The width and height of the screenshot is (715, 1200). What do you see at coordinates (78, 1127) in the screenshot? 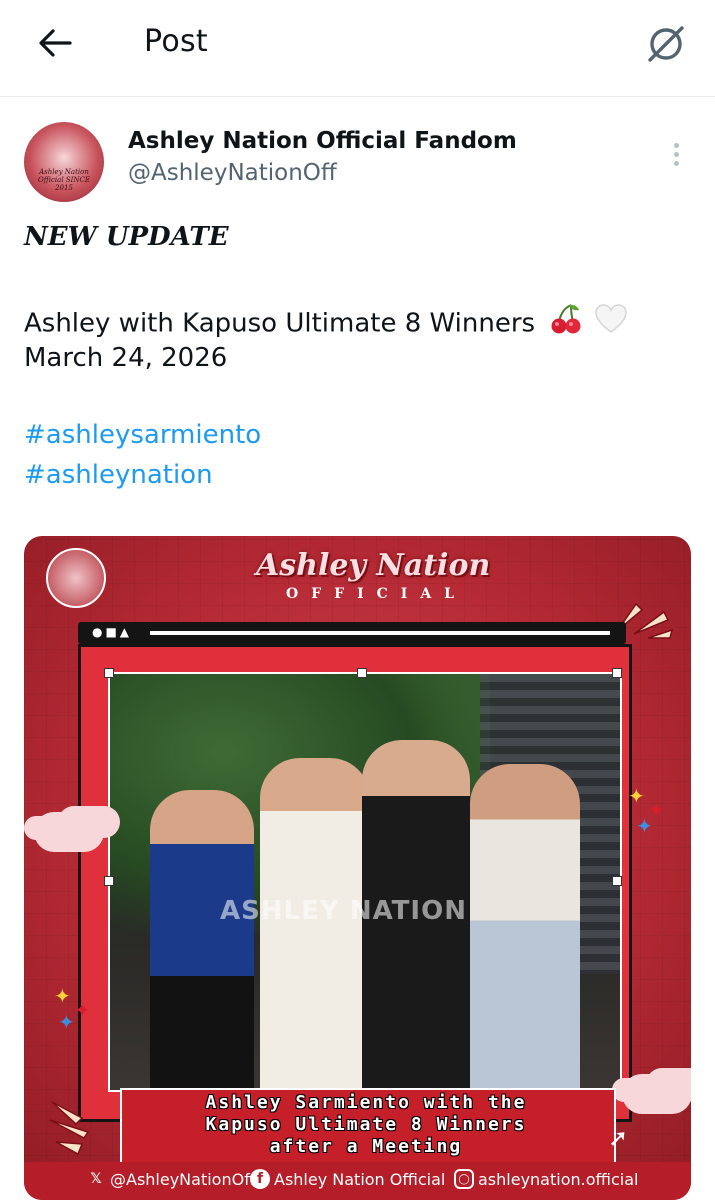
I see `burst-icon` at bounding box center [78, 1127].